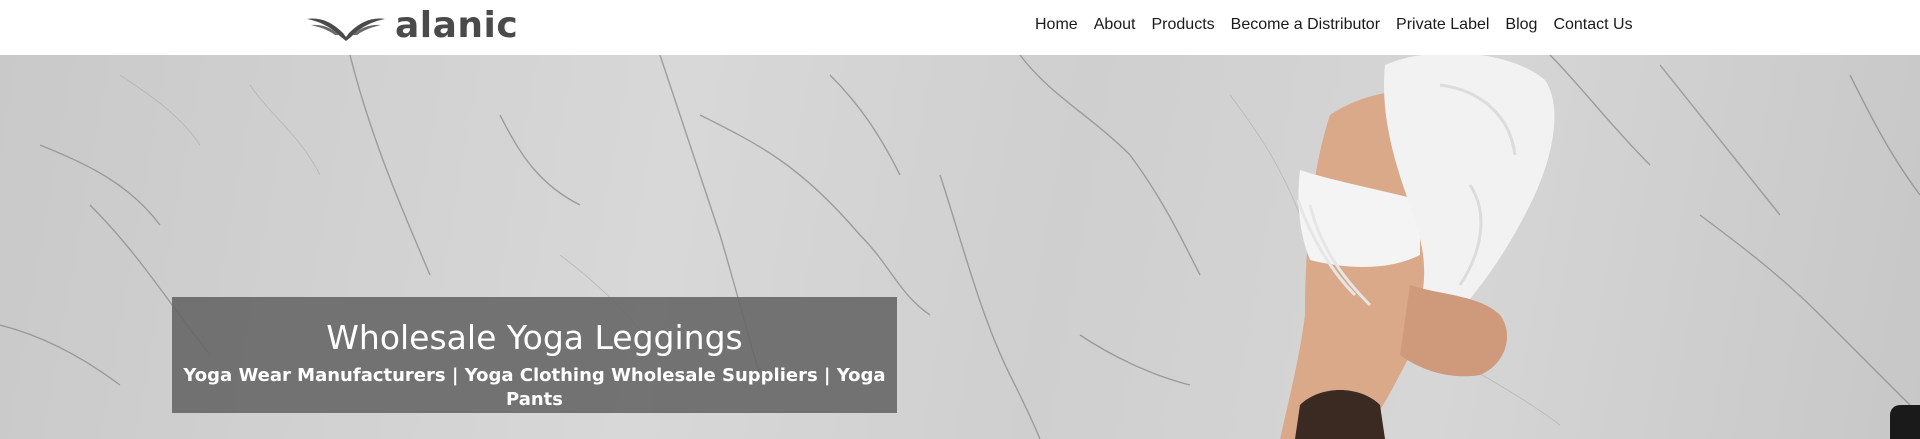 The height and width of the screenshot is (439, 1920). I want to click on side-tab-button, so click(1905, 422).